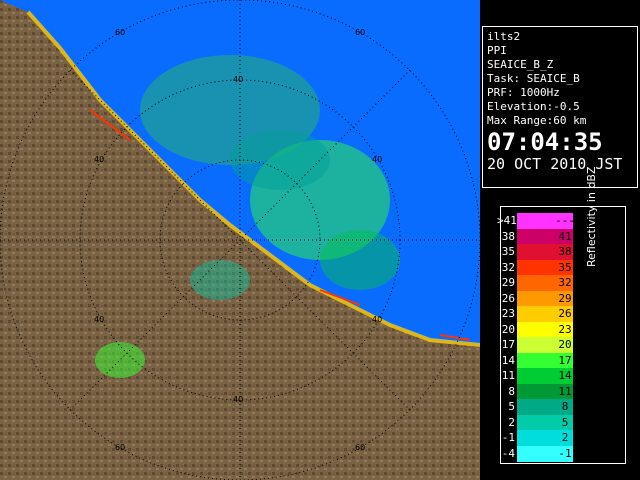  What do you see at coordinates (565, 267) in the screenshot?
I see `legend-upper-bound: 35` at bounding box center [565, 267].